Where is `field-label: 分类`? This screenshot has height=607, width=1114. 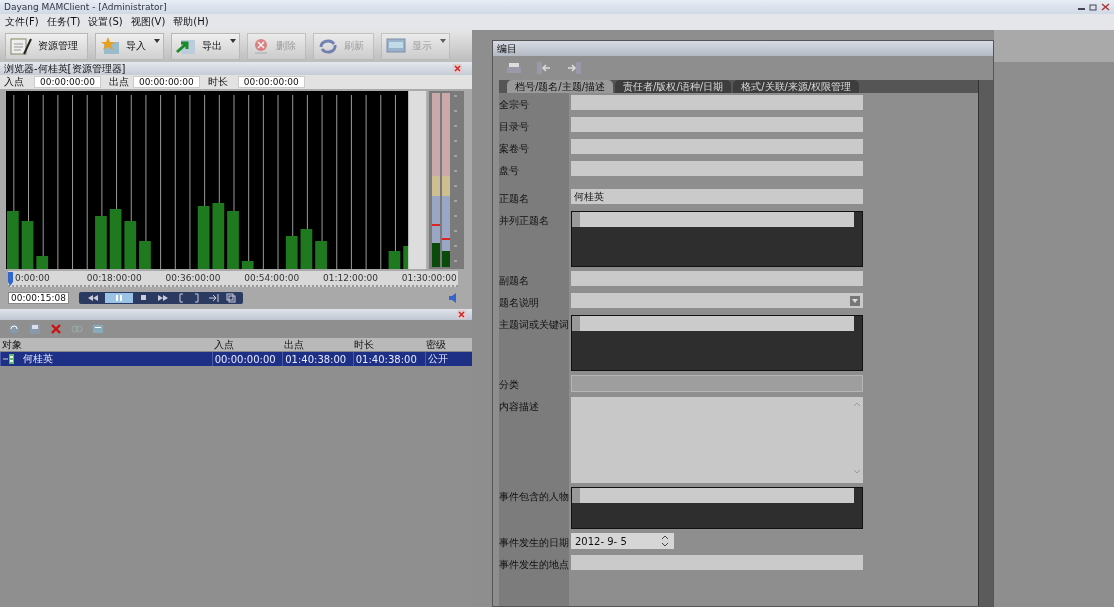
field-label: 分类 is located at coordinates (509, 385).